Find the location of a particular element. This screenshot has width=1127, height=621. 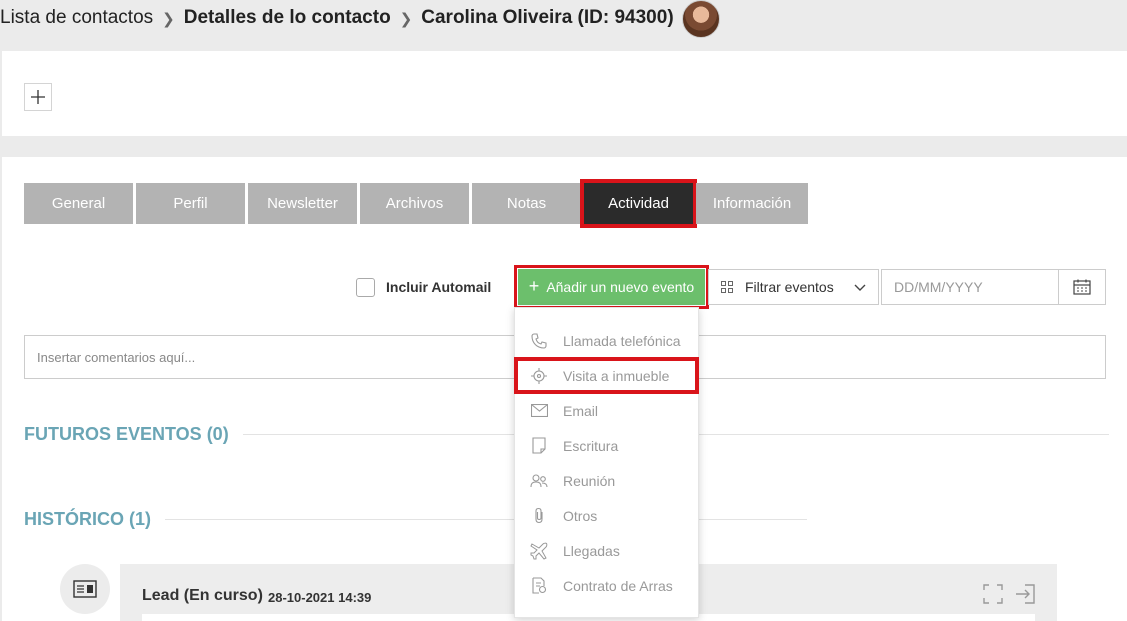

add-event-button: + Añadir un nuevo evento is located at coordinates (611, 287).